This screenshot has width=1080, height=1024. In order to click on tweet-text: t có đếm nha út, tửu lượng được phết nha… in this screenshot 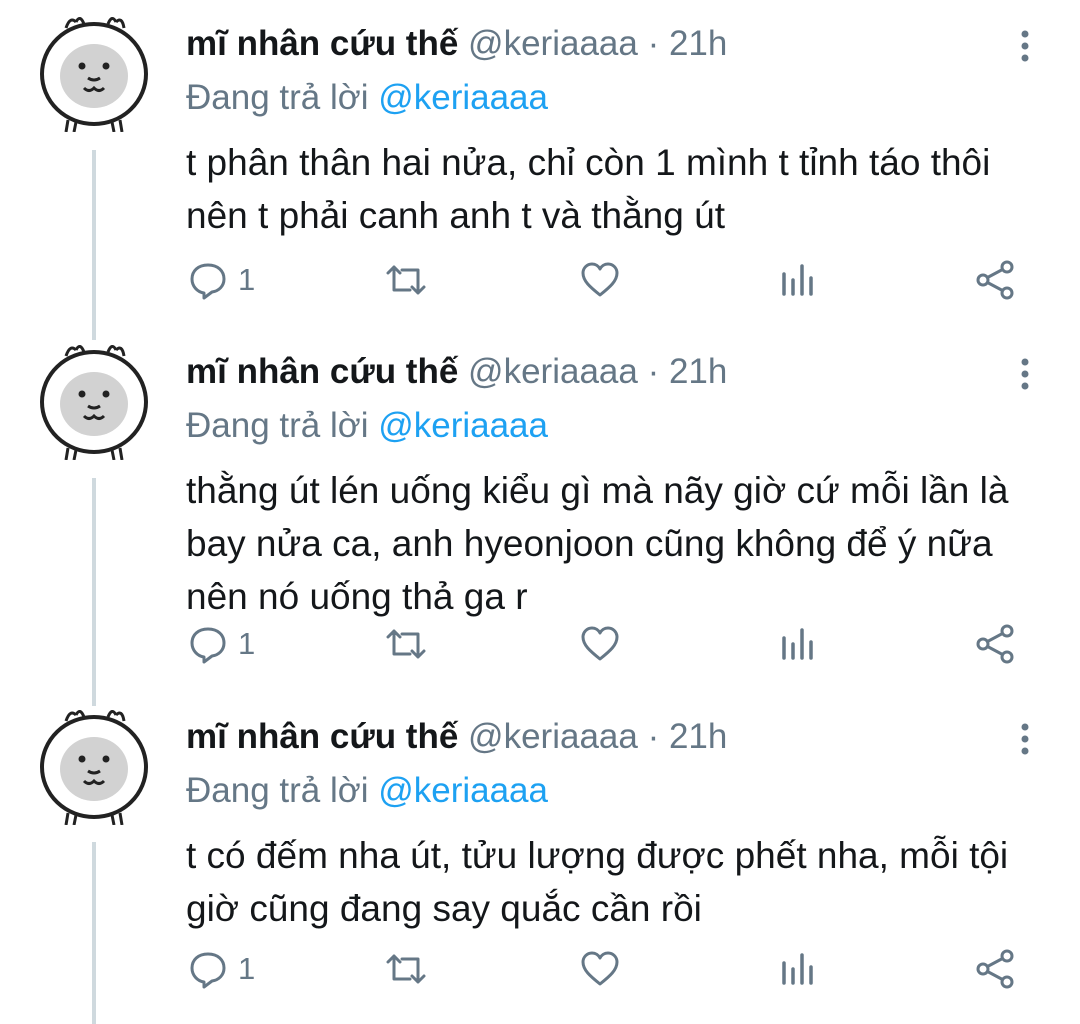, I will do `click(597, 882)`.